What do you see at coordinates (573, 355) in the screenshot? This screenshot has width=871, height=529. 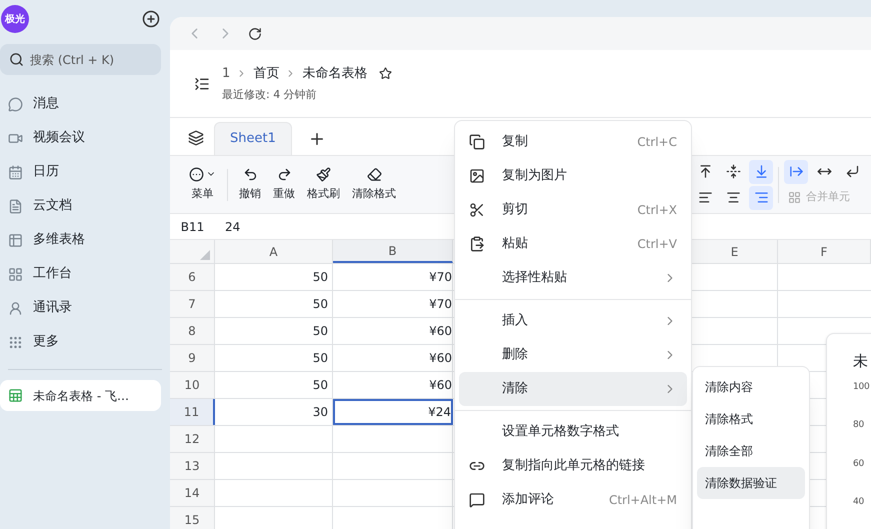 I see `menu-item: 删除` at bounding box center [573, 355].